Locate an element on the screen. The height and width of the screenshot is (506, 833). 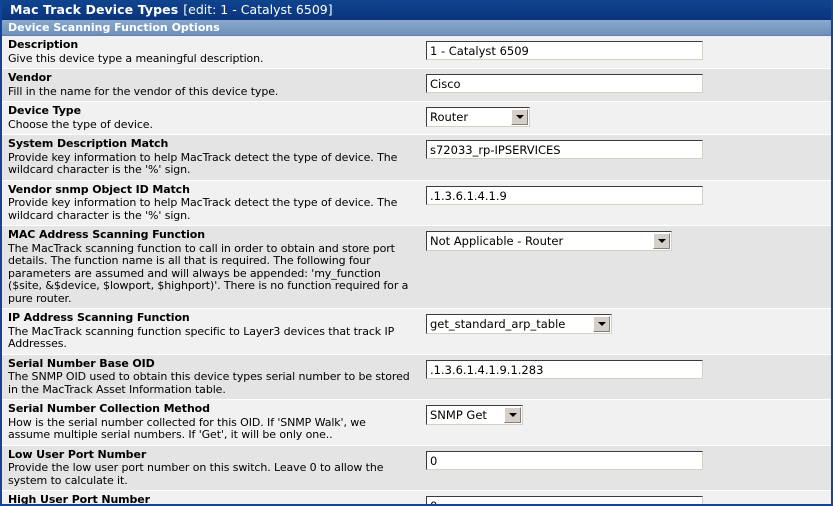
field-cell-device-type: Router is located at coordinates (624, 116).